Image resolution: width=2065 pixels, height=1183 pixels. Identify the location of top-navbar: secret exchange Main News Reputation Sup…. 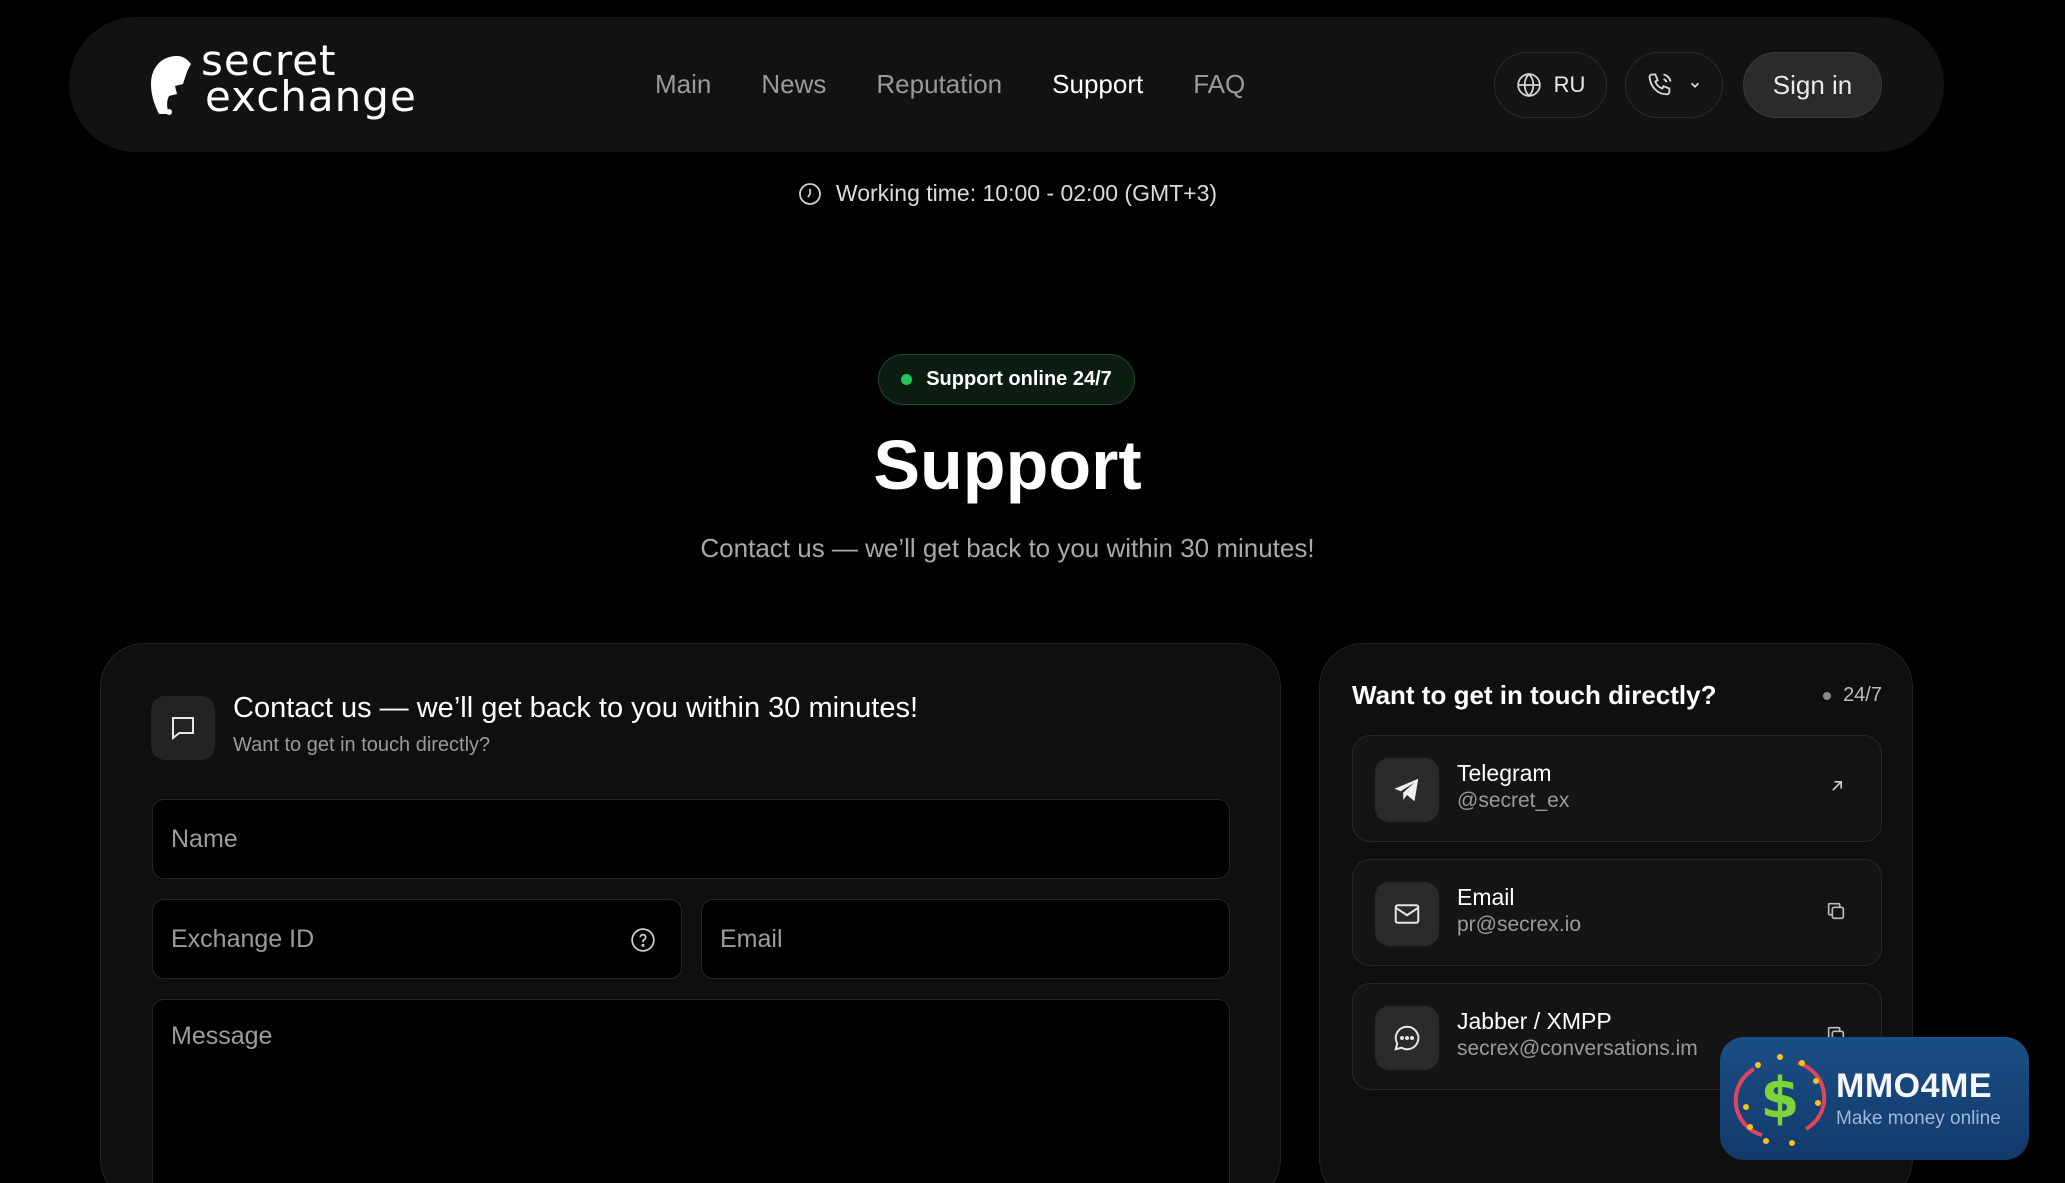
(1006, 84).